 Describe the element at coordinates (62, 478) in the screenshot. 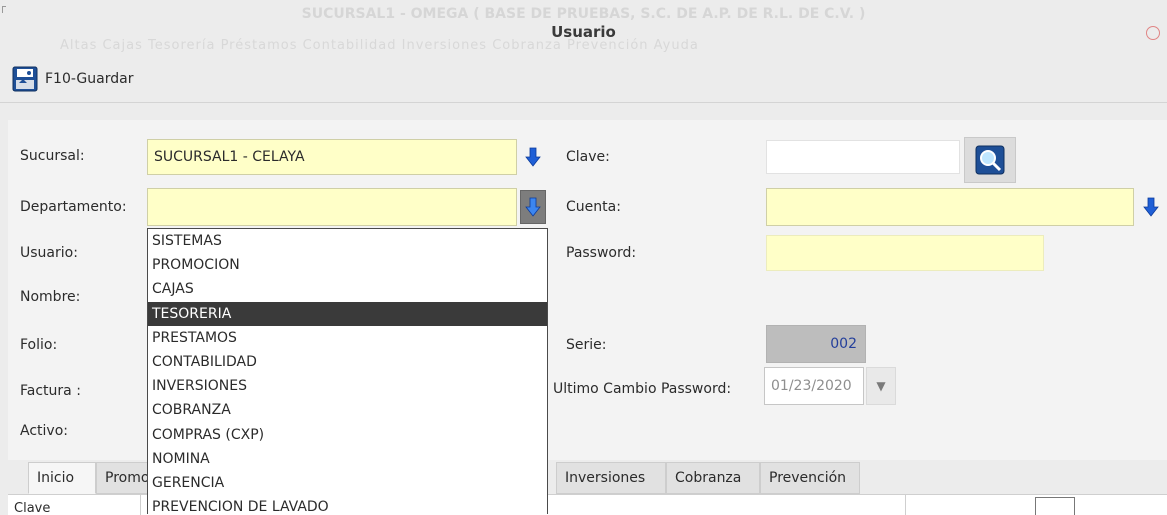

I see `tab-inicio: Inicio` at that location.